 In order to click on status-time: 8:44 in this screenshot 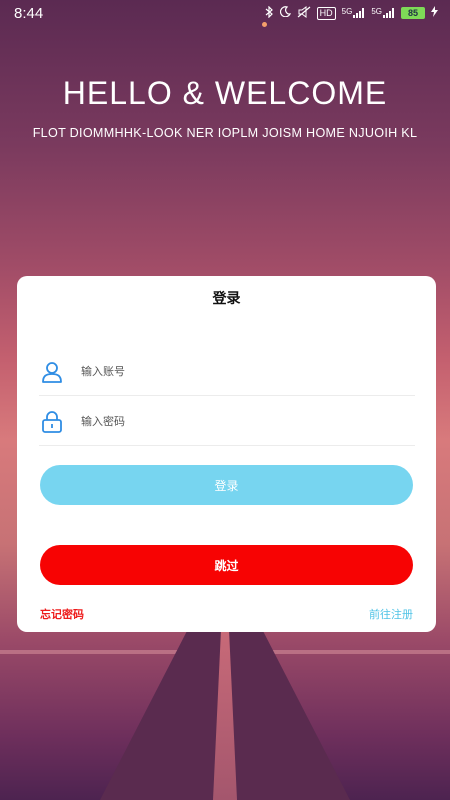, I will do `click(29, 13)`.